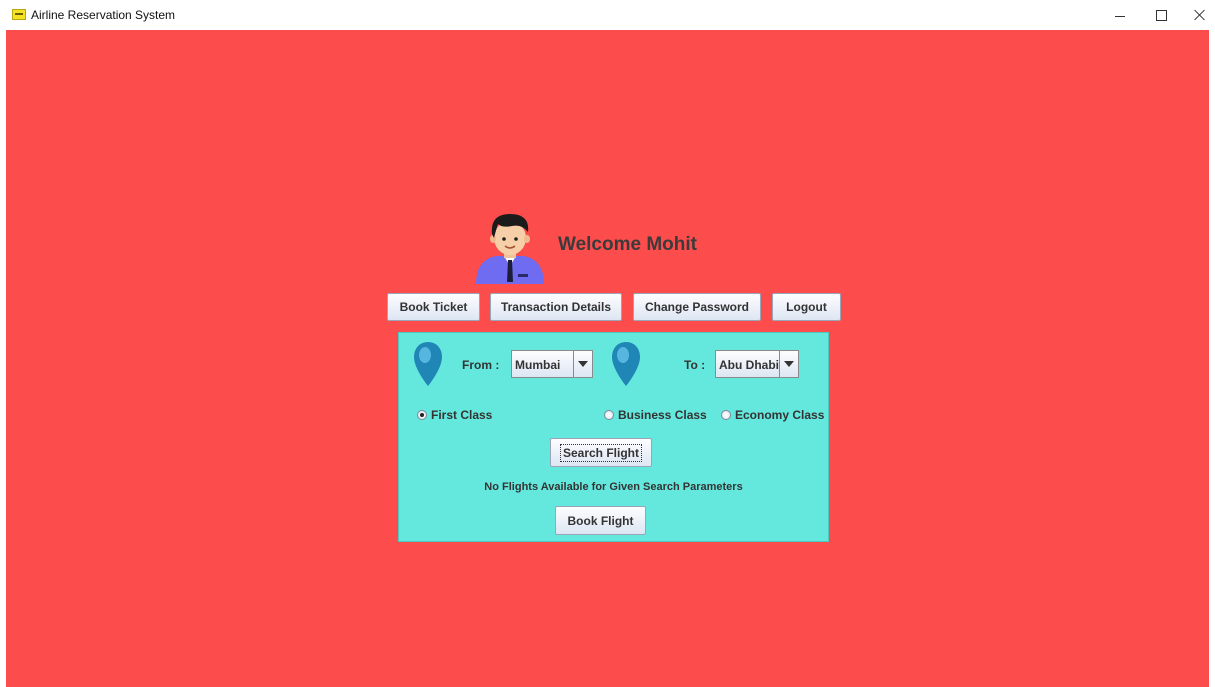  I want to click on first-class-label: First Class, so click(462, 415).